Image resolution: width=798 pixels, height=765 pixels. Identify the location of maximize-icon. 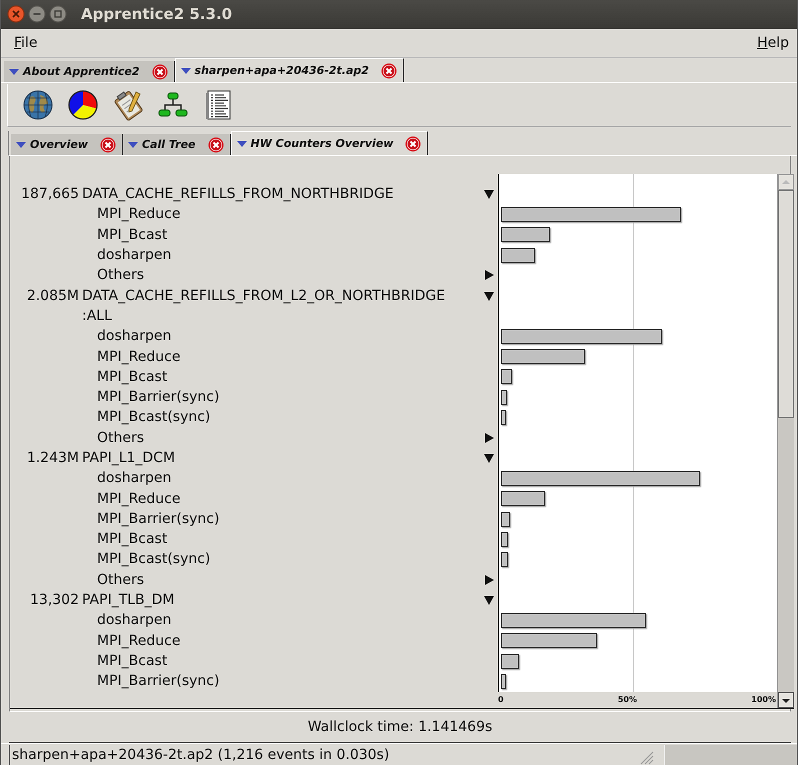
(58, 14).